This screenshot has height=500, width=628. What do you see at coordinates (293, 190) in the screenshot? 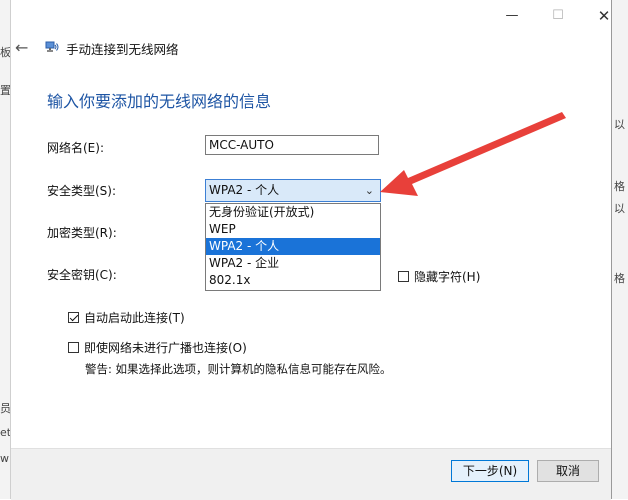
I see `security-type-select: WPA2 - 个人 ⌄` at bounding box center [293, 190].